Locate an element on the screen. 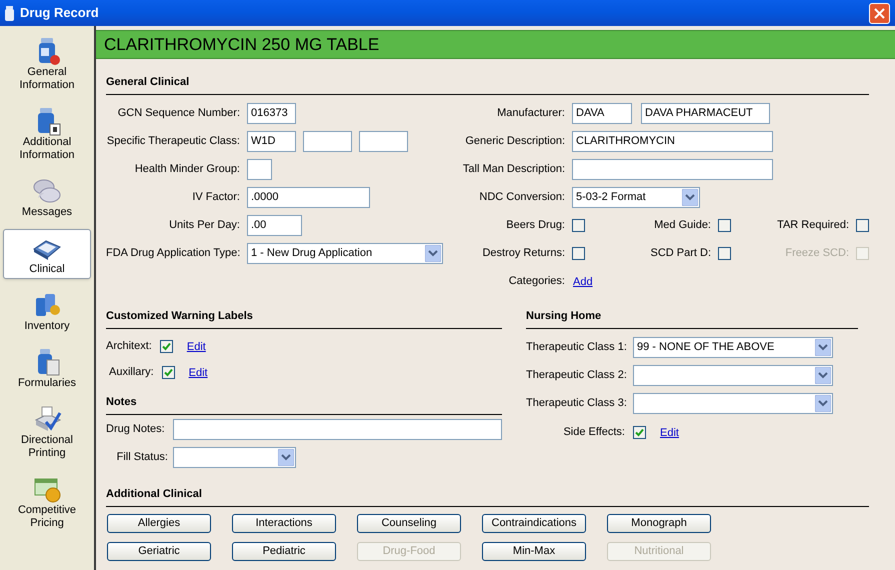  sidebar-item: Clinical is located at coordinates (47, 254).